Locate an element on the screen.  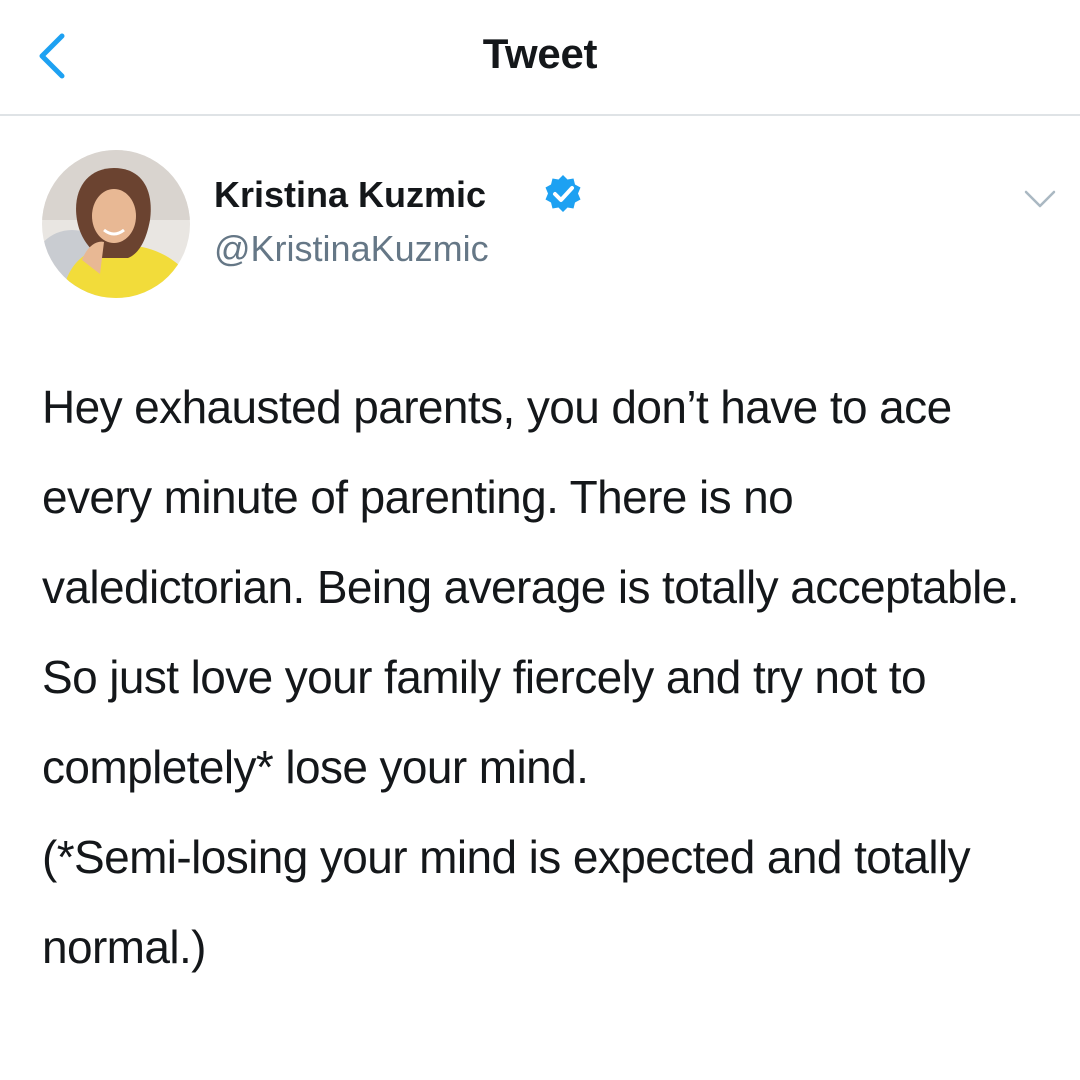
author-handle: @KristinaKuzmic is located at coordinates (351, 249).